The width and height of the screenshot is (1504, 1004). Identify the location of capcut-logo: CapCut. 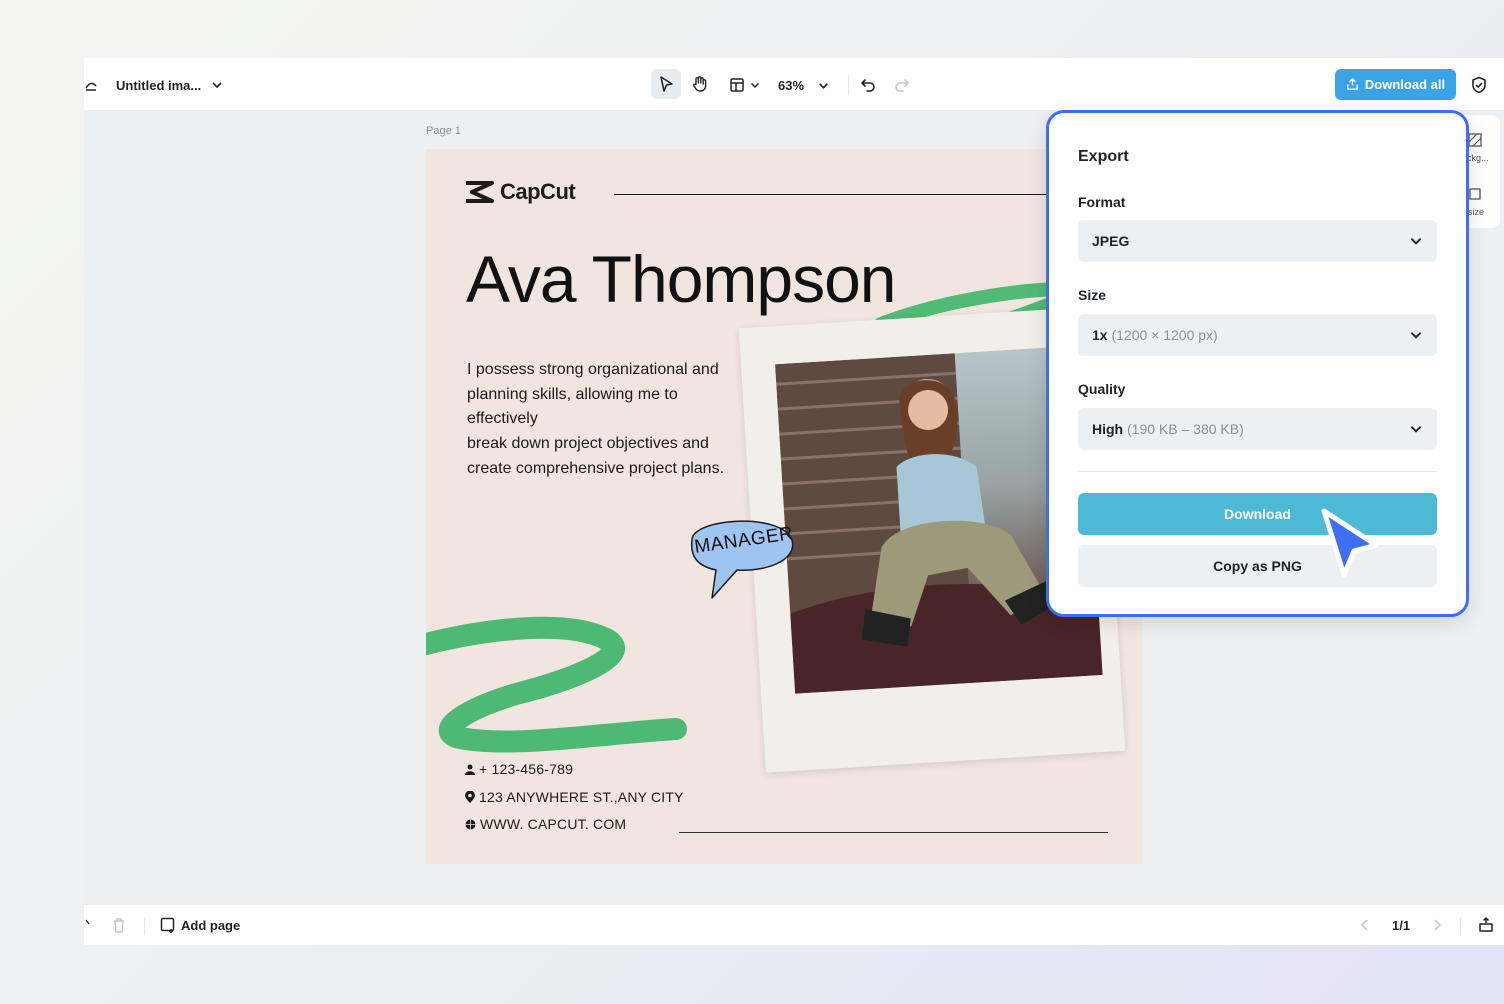
(520, 192).